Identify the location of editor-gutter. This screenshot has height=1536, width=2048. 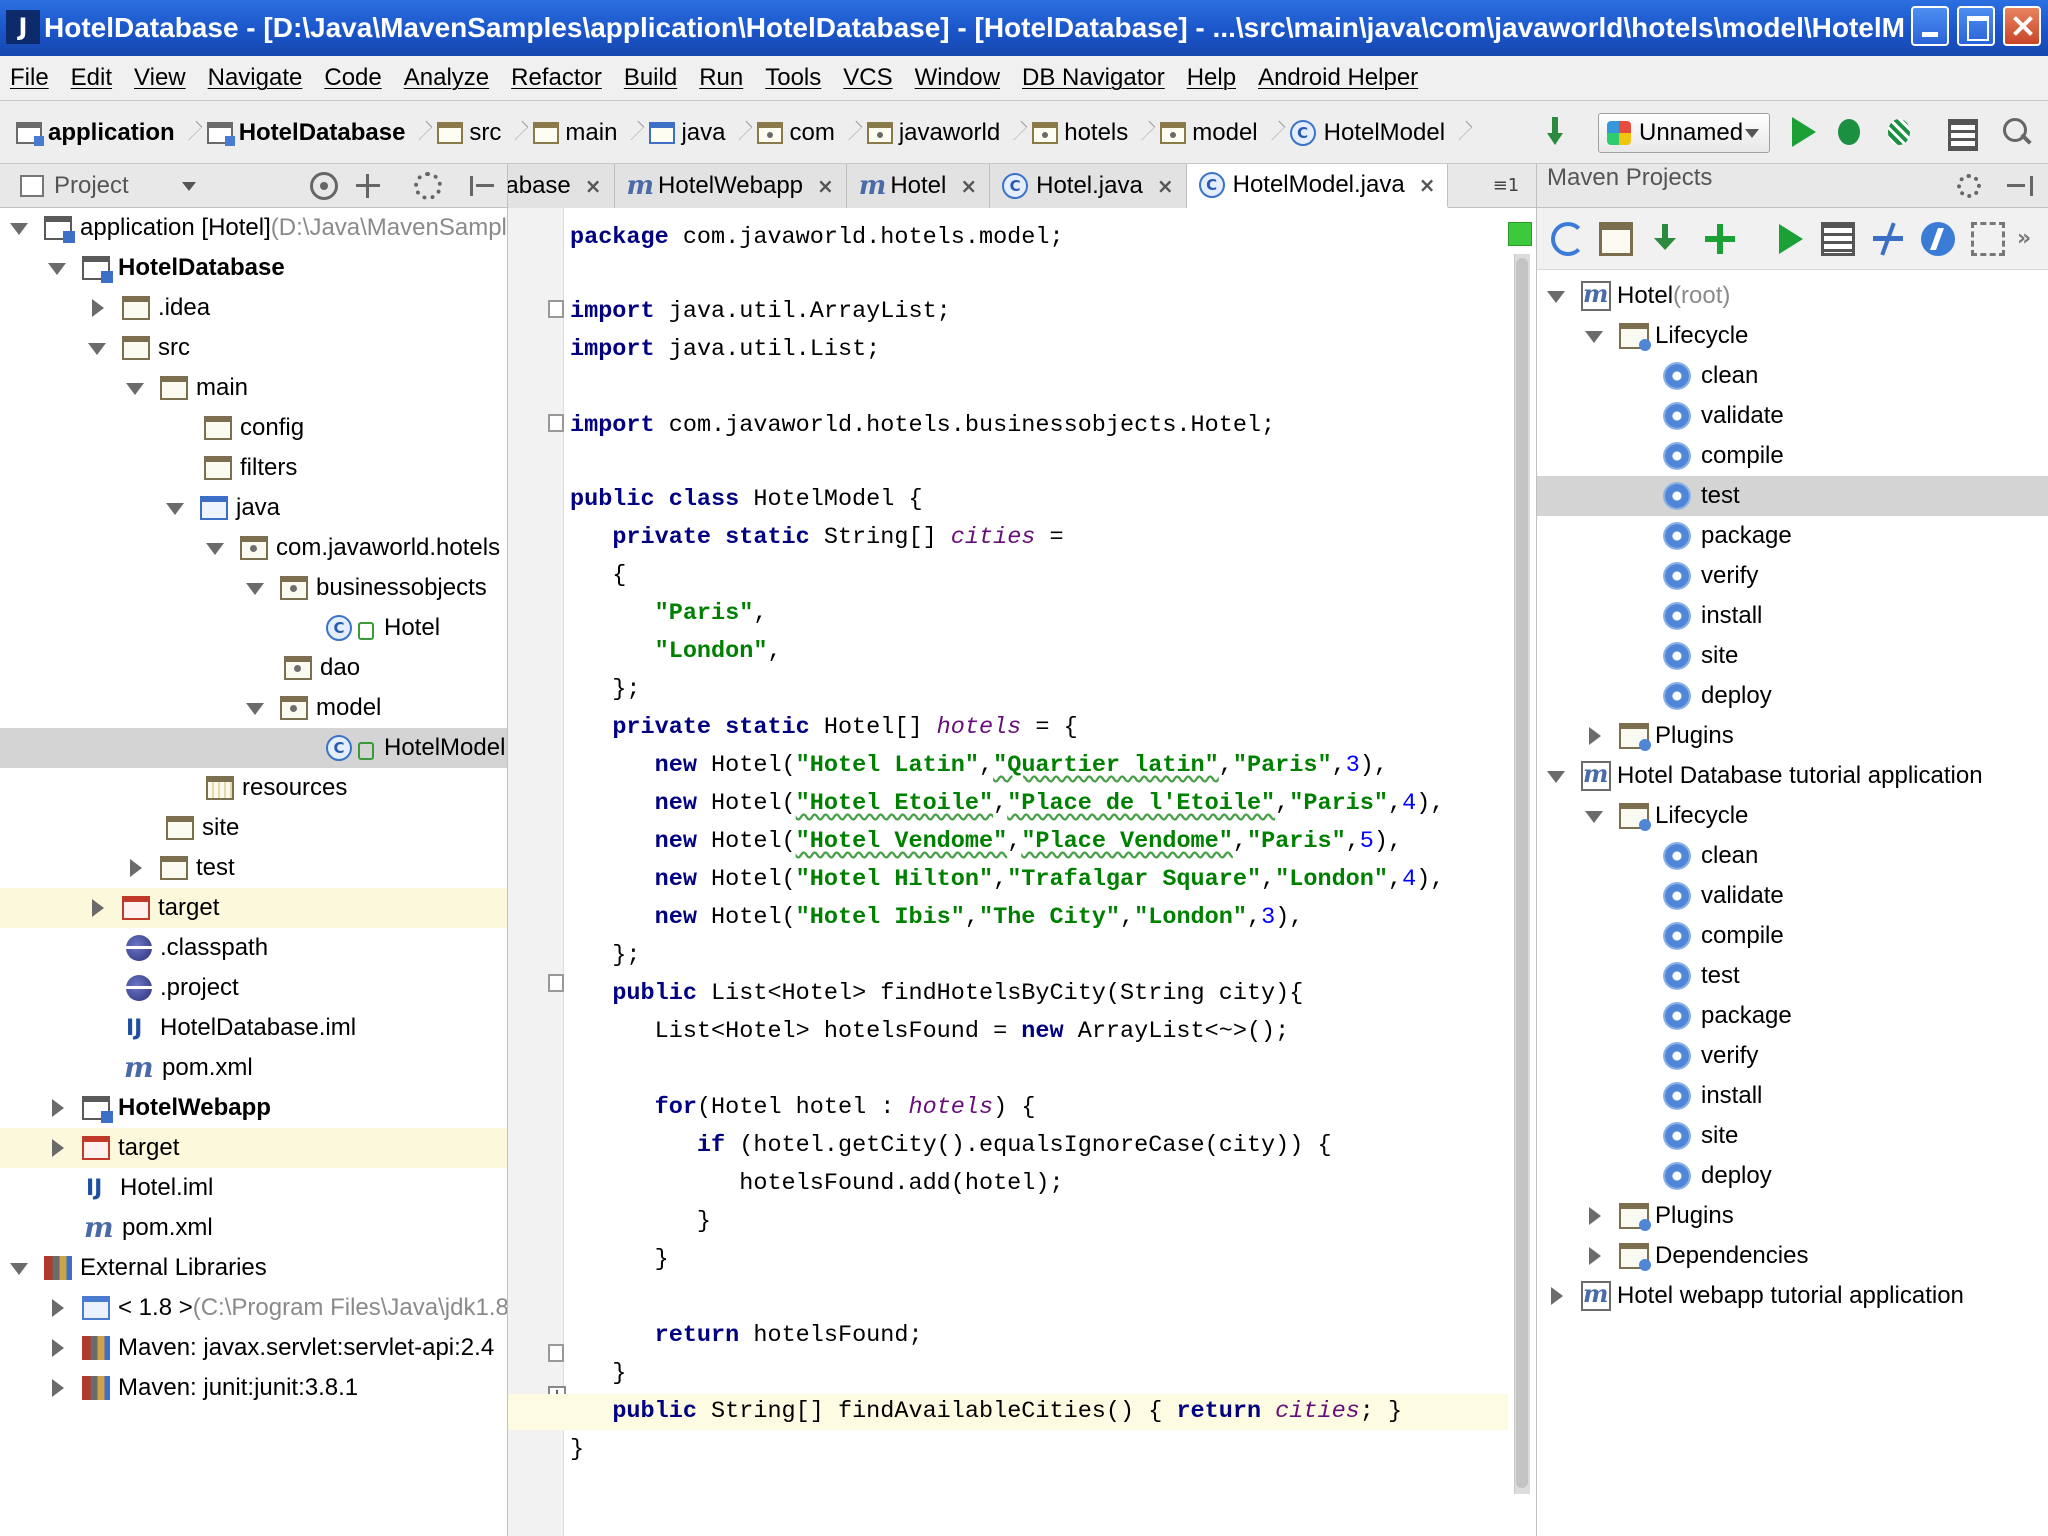
(536, 872).